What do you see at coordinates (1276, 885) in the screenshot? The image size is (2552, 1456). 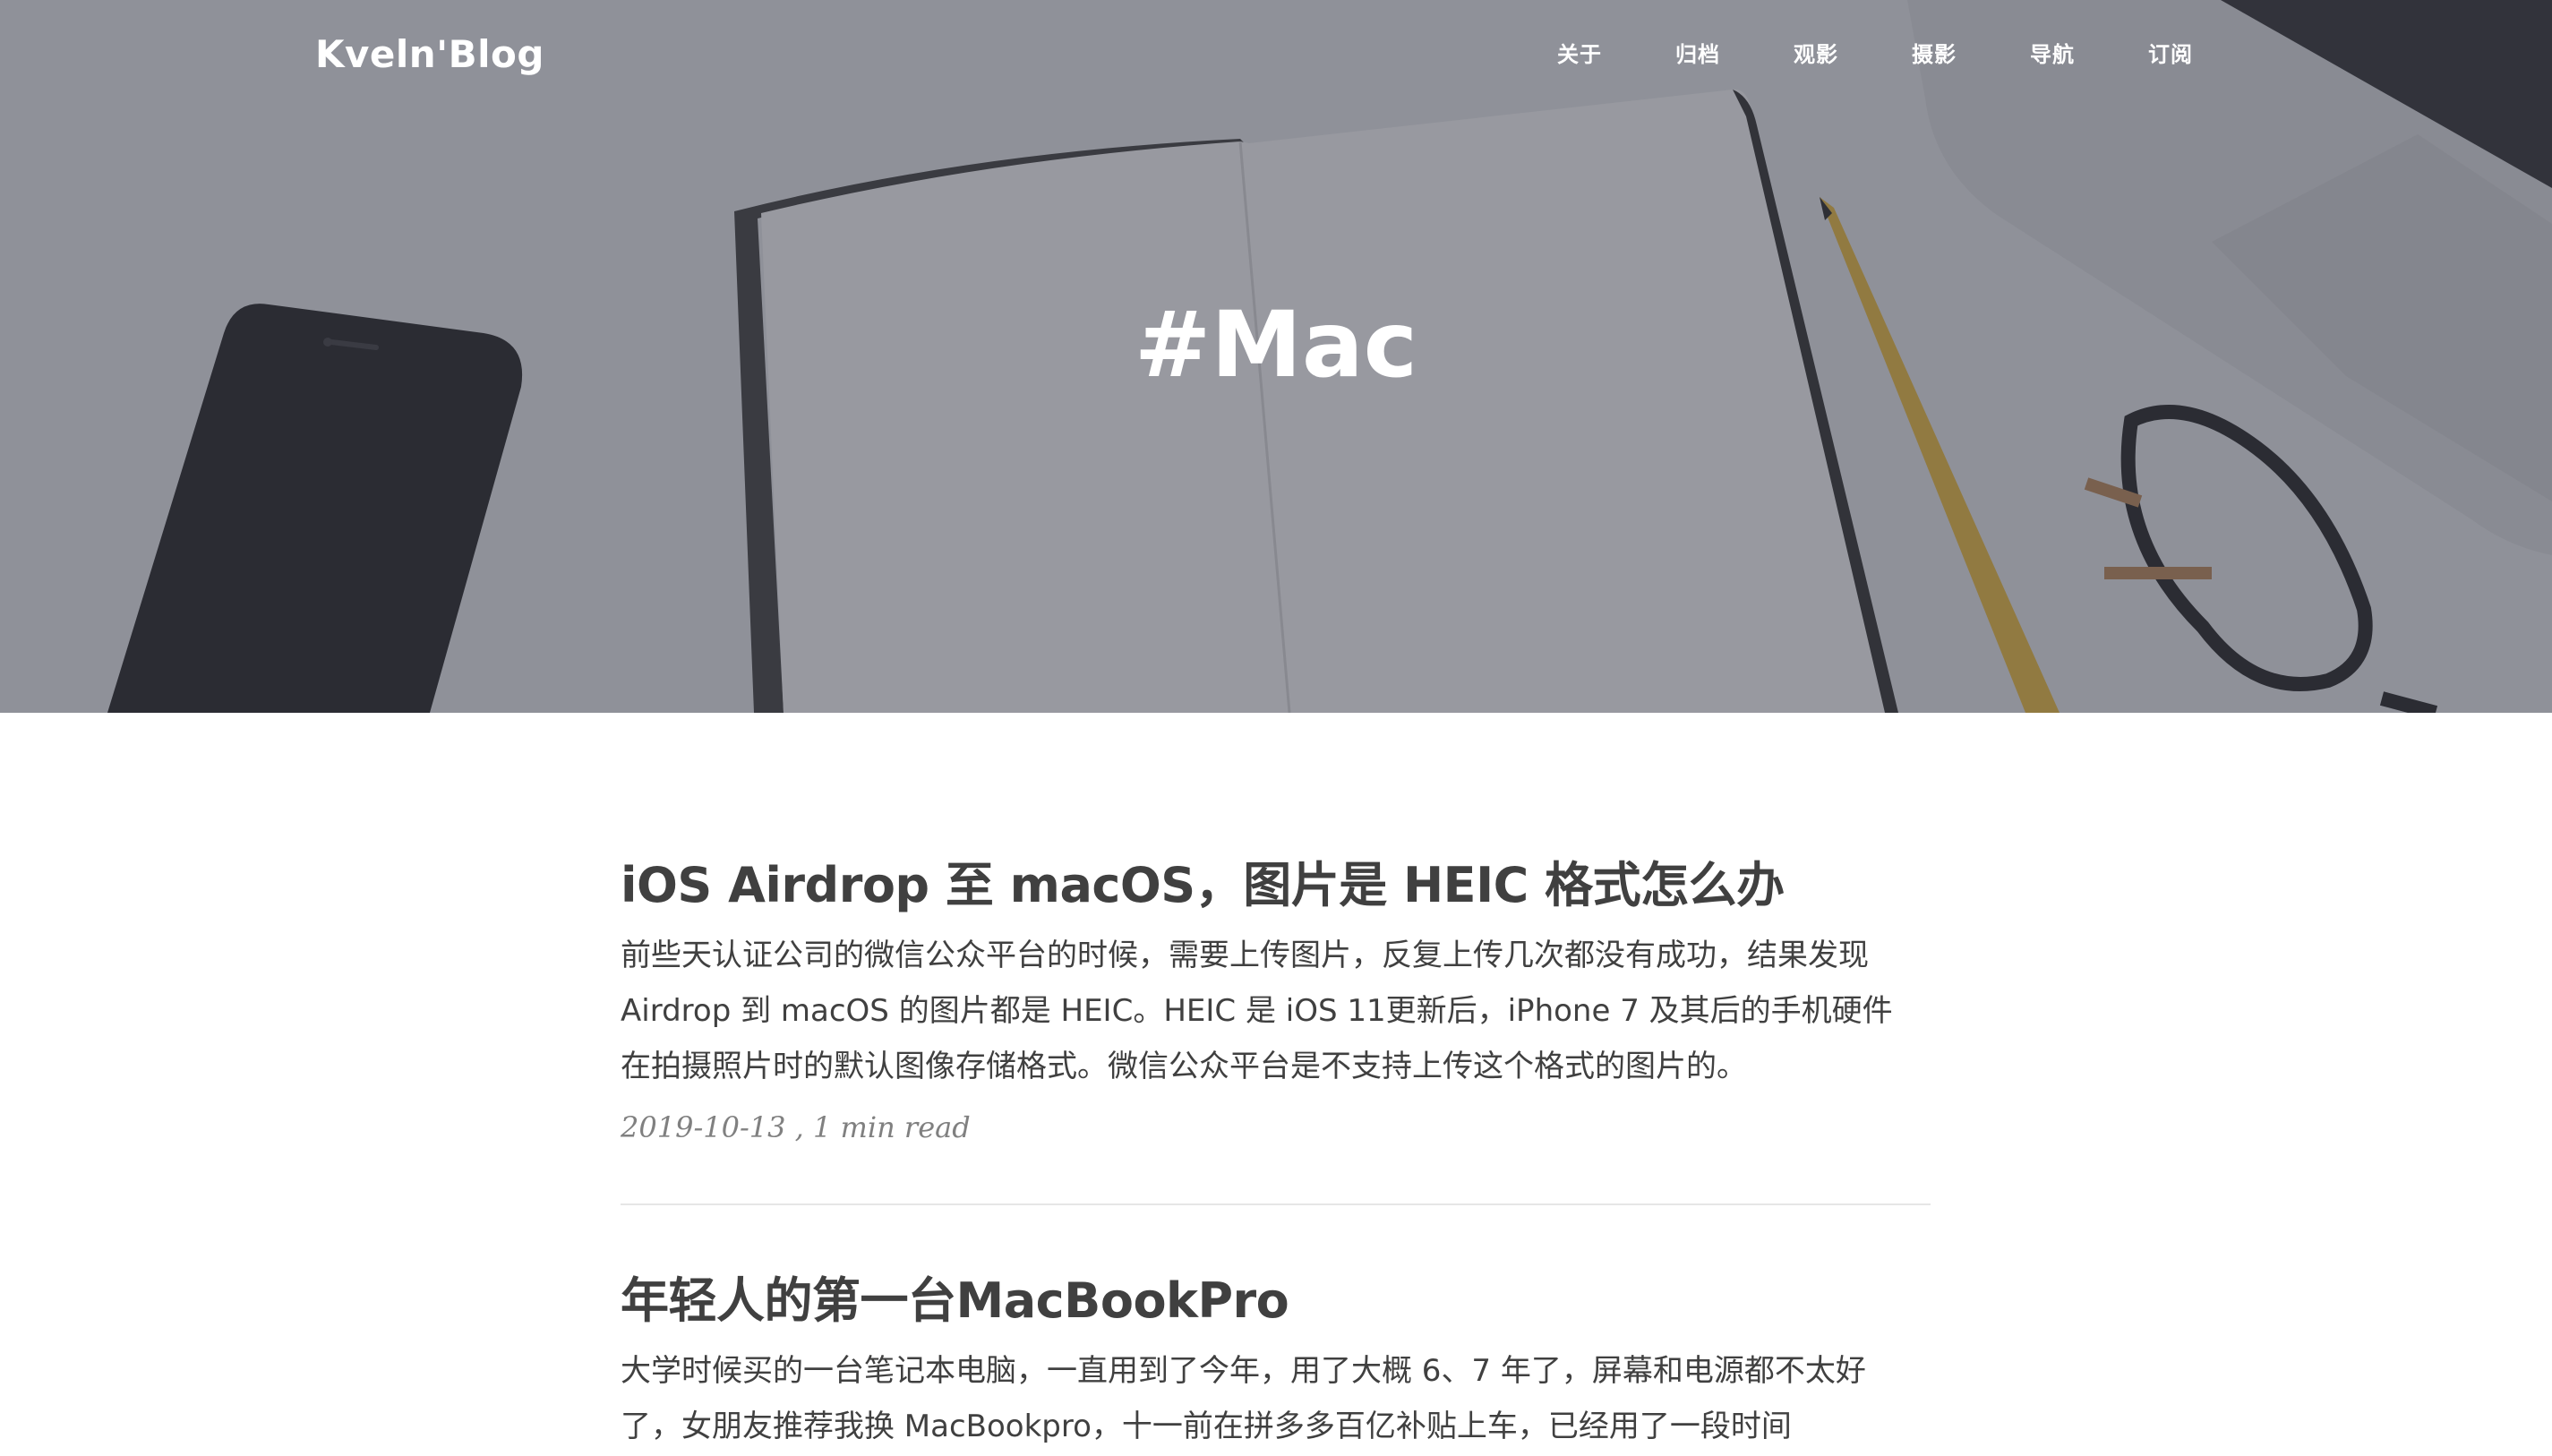 I see `post-title-link: iOS Airdrop 至 macOS，图片是 HEIC 格式怎么办` at bounding box center [1276, 885].